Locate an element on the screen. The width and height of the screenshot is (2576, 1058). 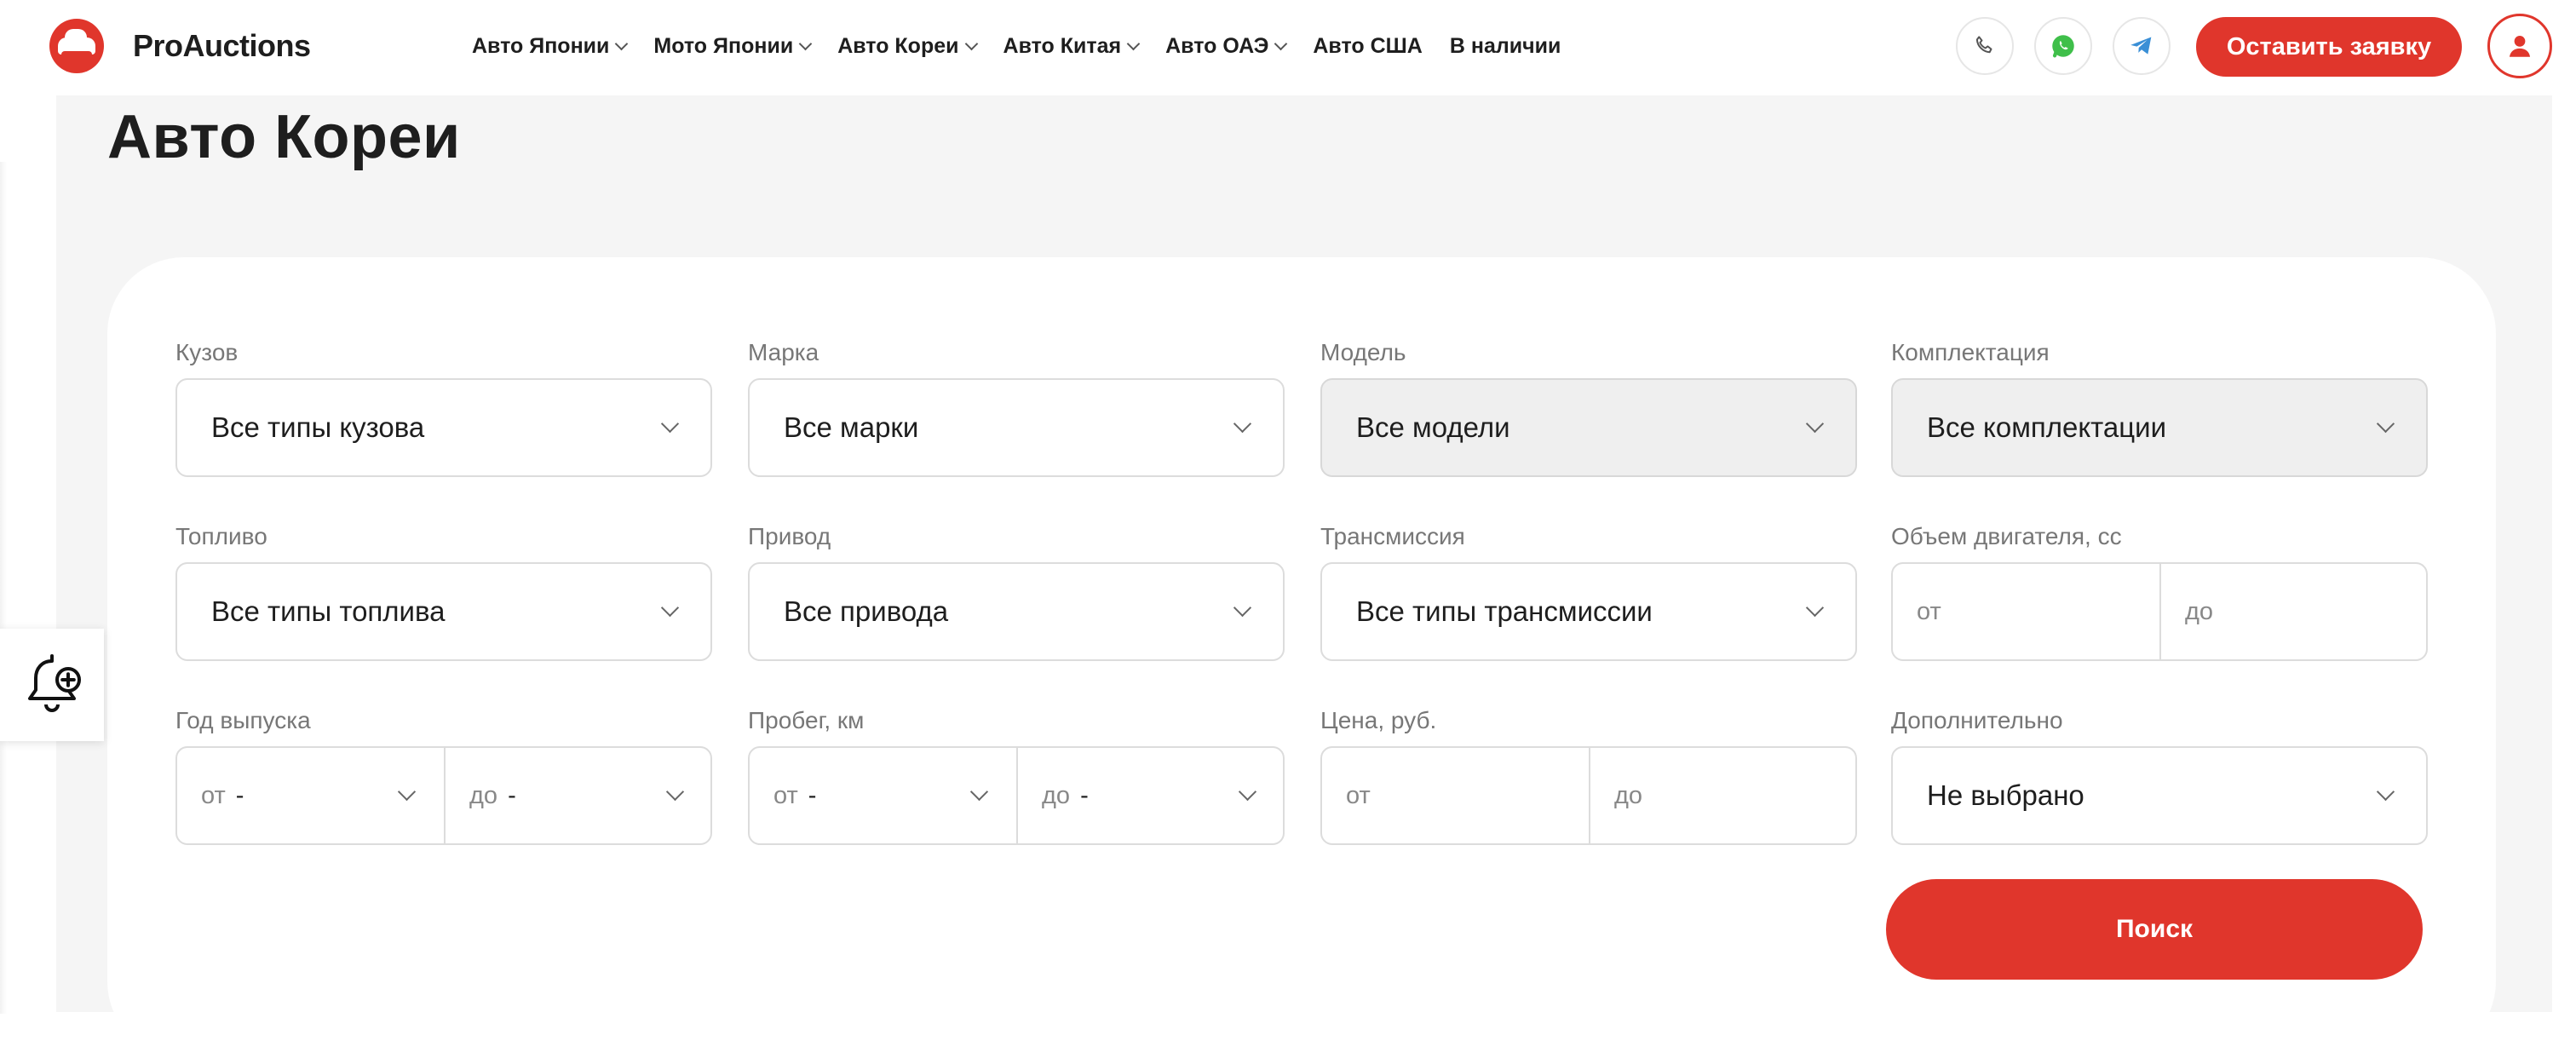
mileage-label: Пробег, км is located at coordinates (807, 720).